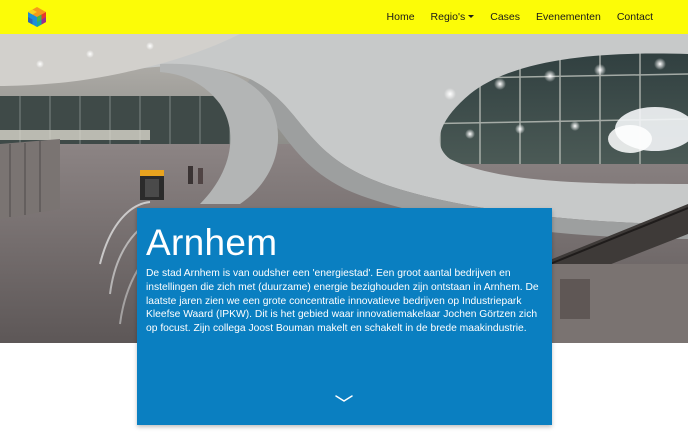 The height and width of the screenshot is (440, 688). What do you see at coordinates (505, 17) in the screenshot?
I see `nav-cases: Cases` at bounding box center [505, 17].